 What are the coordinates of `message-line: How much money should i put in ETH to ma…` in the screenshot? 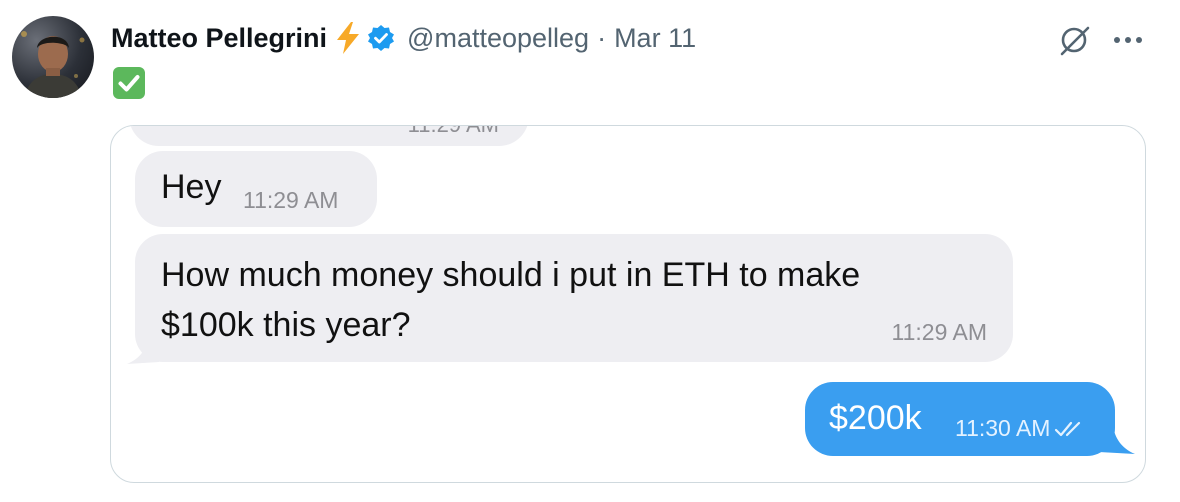 It's located at (511, 275).